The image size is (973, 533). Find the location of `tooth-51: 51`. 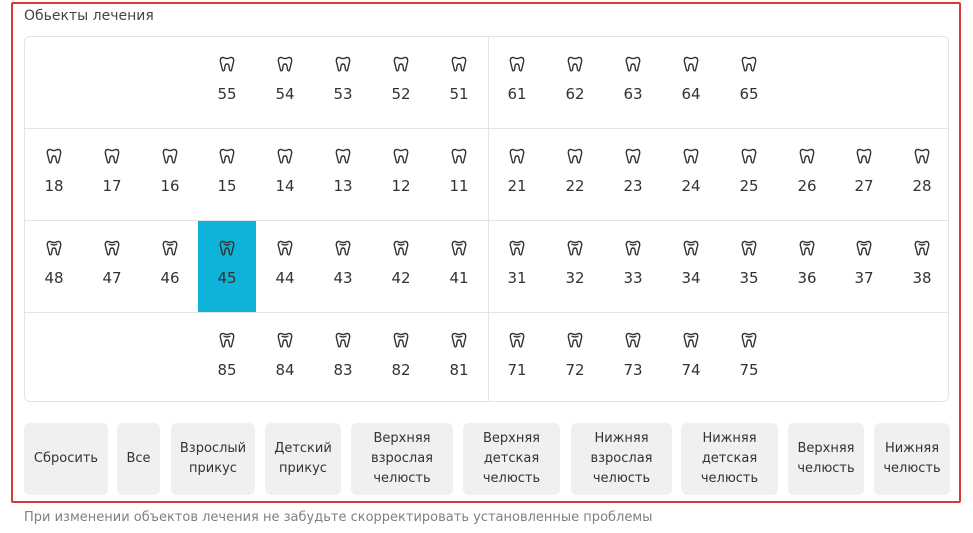

tooth-51: 51 is located at coordinates (459, 82).